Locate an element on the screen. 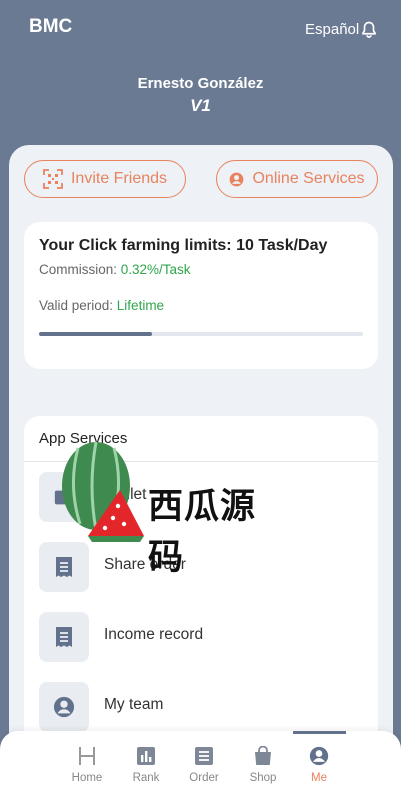 This screenshot has width=401, height=787. user-name: Ernesto González is located at coordinates (200, 83).